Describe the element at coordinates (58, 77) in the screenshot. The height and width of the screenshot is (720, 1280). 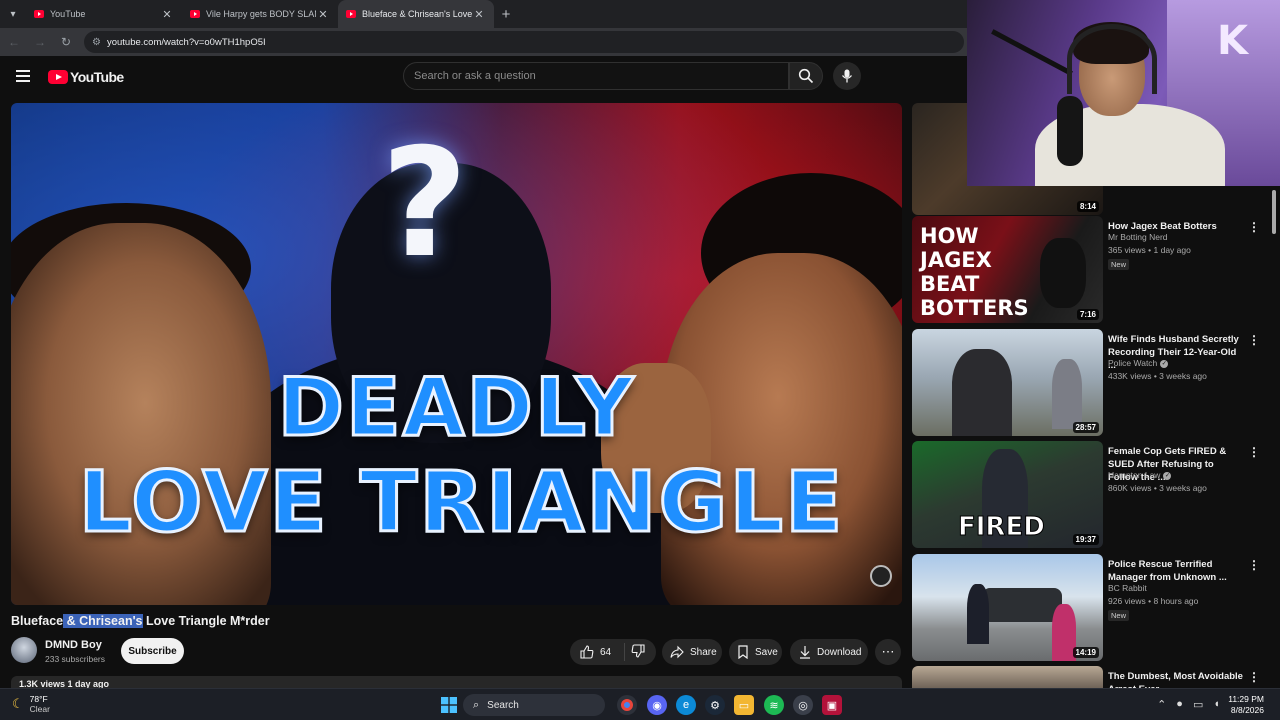
I see `youtube-play-logo-icon` at that location.